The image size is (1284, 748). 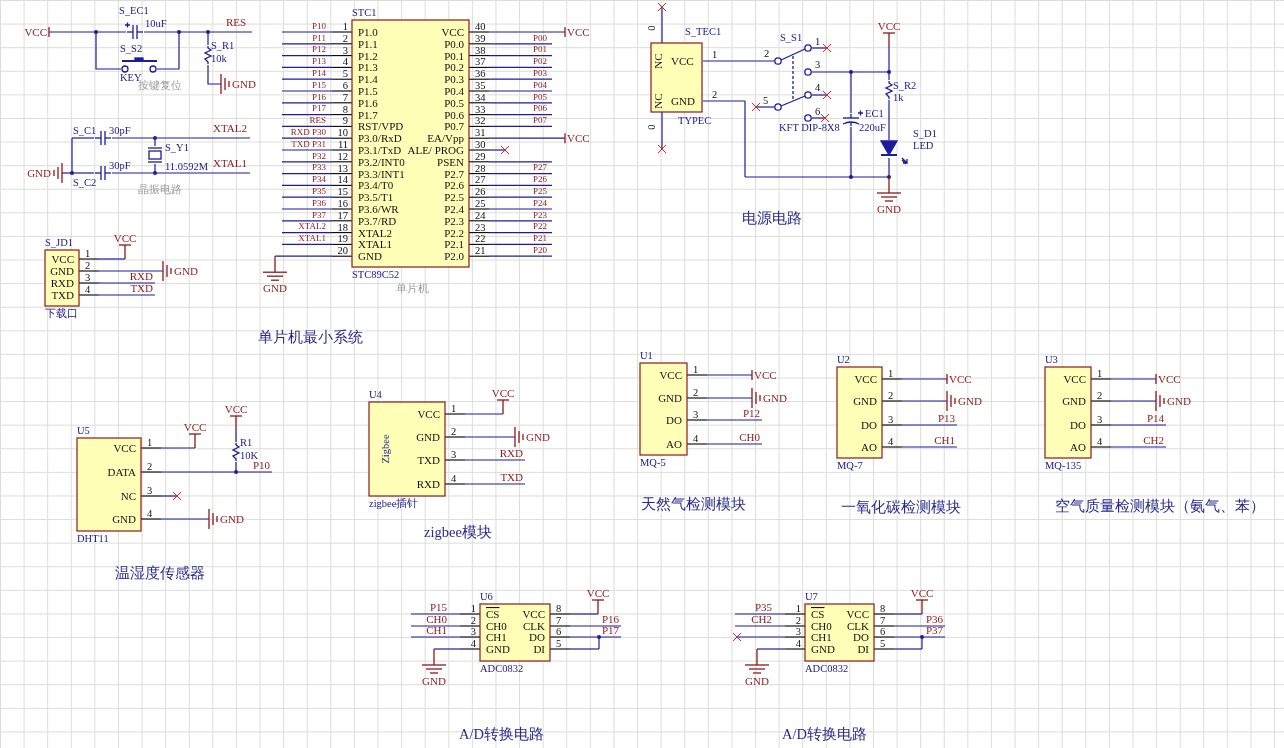 I want to click on value-label: KFT DIP-8X8, so click(x=809, y=127).